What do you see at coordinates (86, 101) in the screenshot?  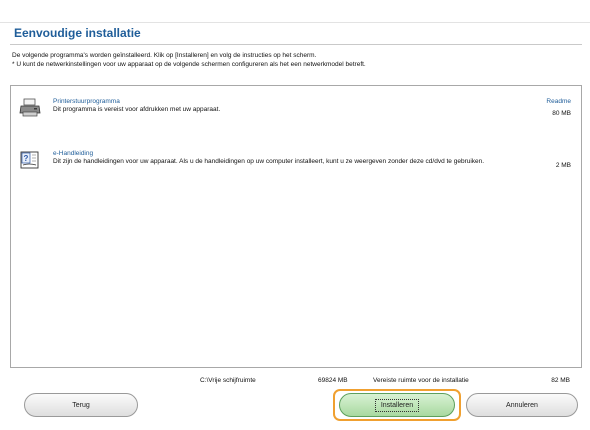 I see `program-name: Printerstuurprogramma` at bounding box center [86, 101].